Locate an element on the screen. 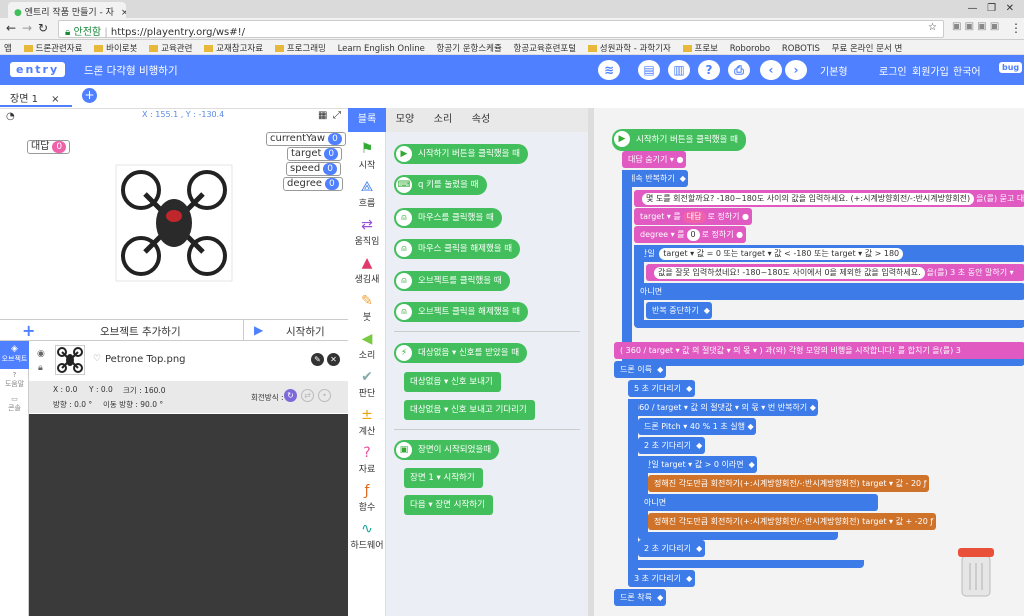  category-judgement: ✔ 판단 is located at coordinates (367, 384).